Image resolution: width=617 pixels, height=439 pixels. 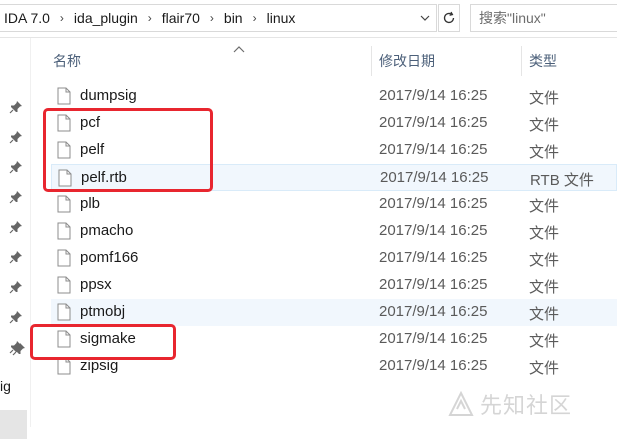 I want to click on file-type: RTB 文件, so click(x=562, y=180).